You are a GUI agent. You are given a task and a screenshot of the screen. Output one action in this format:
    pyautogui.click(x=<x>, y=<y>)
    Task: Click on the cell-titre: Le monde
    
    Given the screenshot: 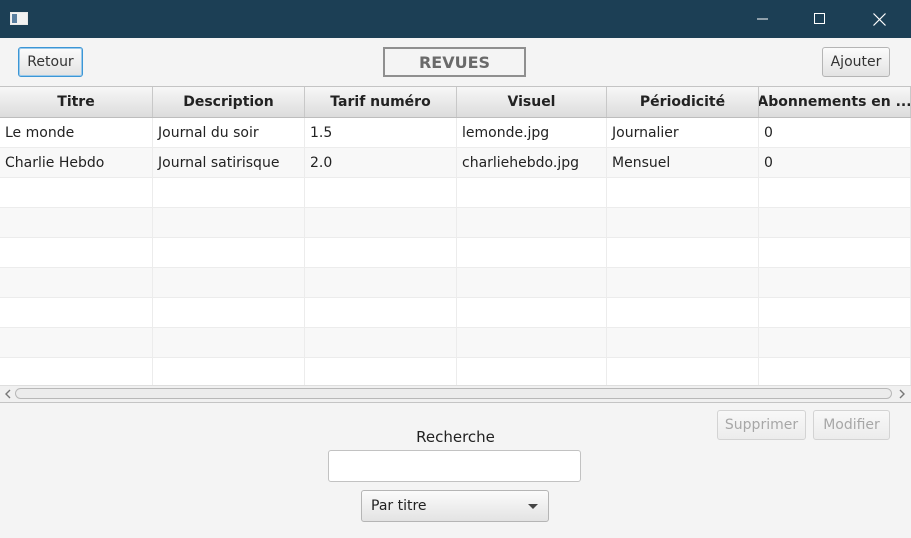 What is the action you would take?
    pyautogui.click(x=76, y=132)
    